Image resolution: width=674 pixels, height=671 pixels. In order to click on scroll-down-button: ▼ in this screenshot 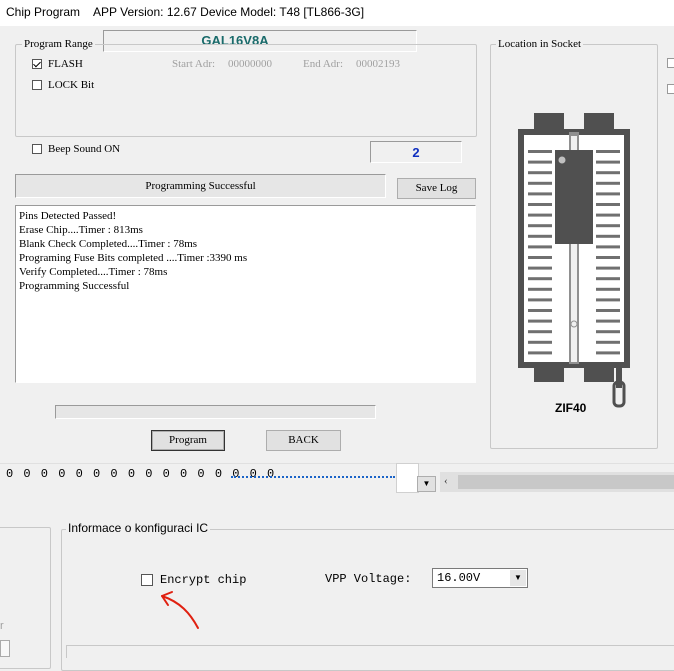, I will do `click(426, 484)`.